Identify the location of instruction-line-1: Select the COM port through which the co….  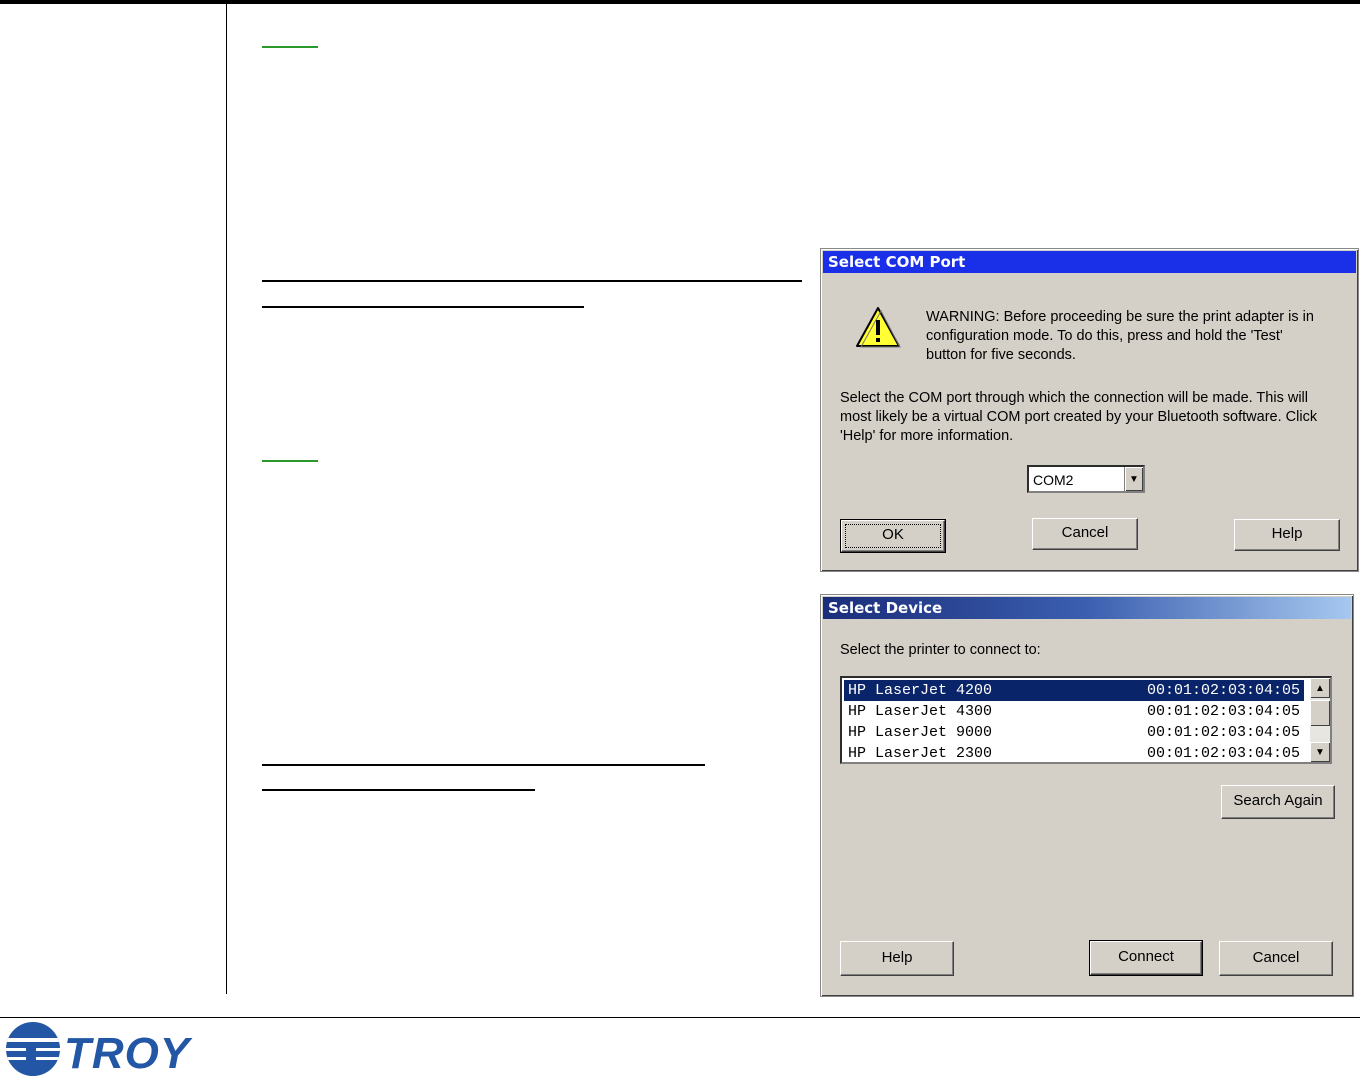
(1074, 398).